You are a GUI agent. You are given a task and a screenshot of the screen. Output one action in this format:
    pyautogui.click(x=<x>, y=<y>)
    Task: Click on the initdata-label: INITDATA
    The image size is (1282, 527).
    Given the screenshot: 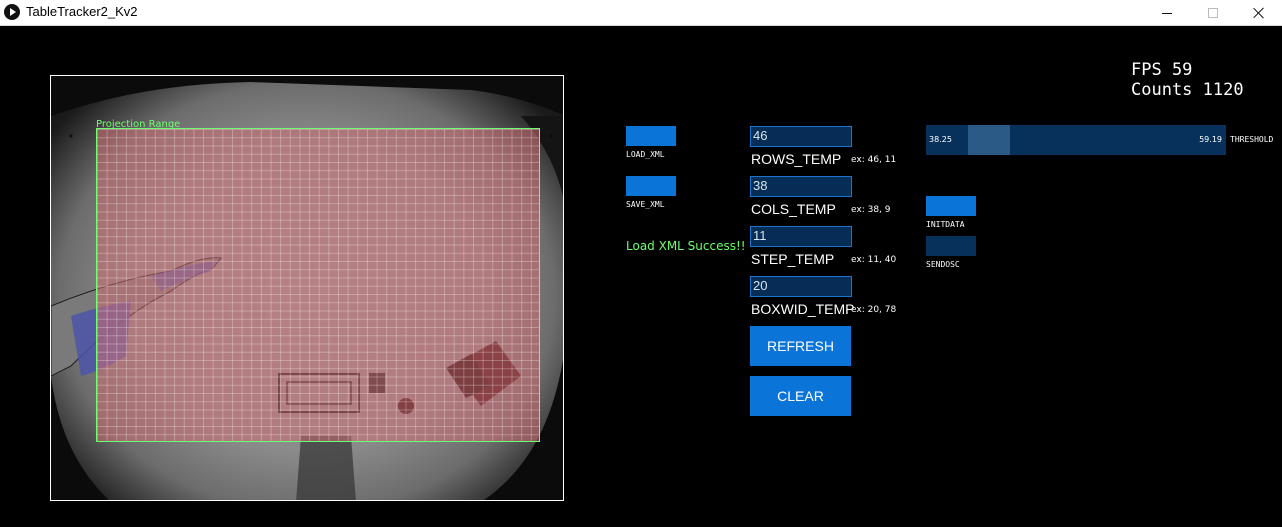 What is the action you would take?
    pyautogui.click(x=945, y=224)
    